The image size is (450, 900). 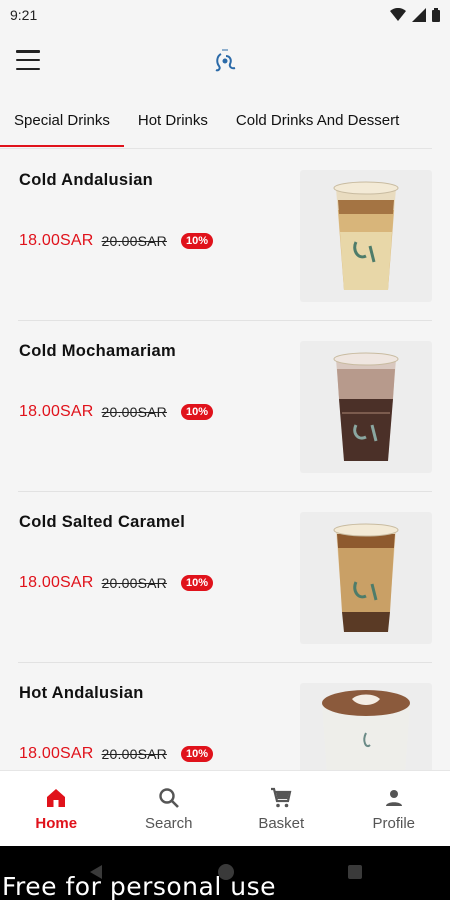 I want to click on status-icons, so click(x=415, y=15).